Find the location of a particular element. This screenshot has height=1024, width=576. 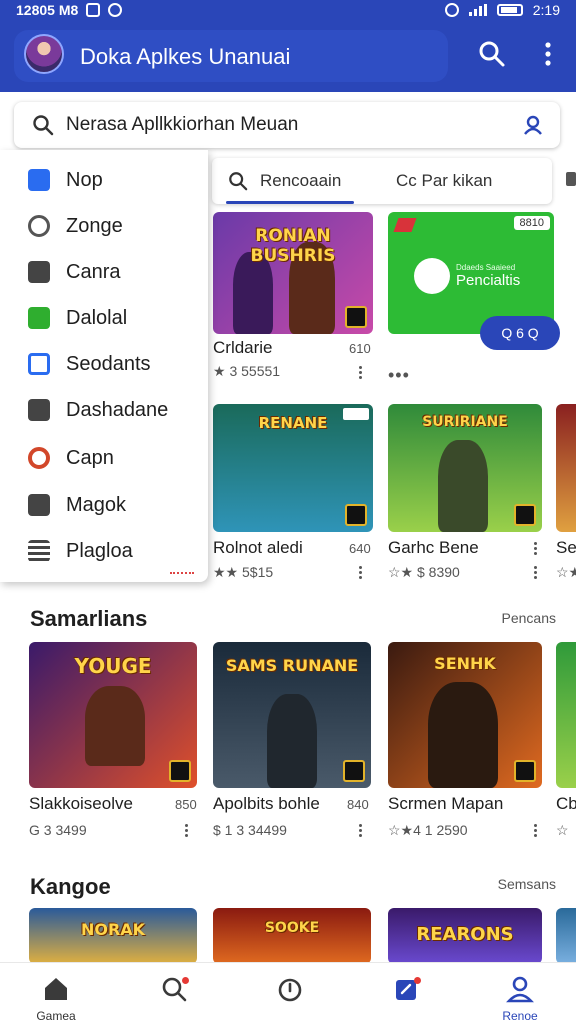

drawer-item-zonge: Zonge is located at coordinates (104, 226).